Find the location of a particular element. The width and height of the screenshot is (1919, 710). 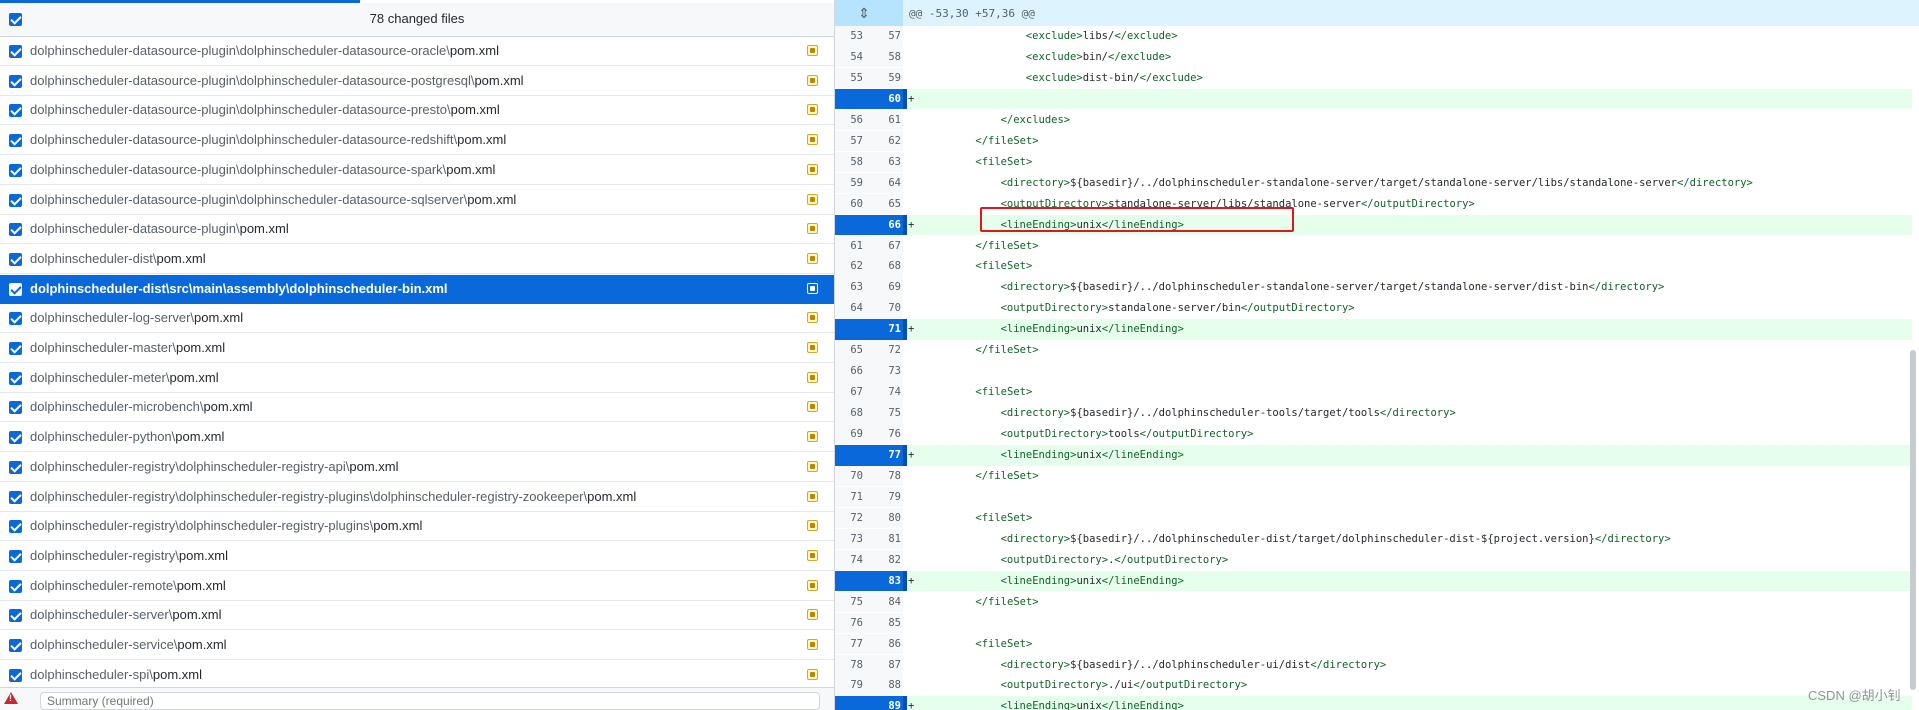

file-list-item: dolphinscheduler-service\pom.xml is located at coordinates (417, 645).